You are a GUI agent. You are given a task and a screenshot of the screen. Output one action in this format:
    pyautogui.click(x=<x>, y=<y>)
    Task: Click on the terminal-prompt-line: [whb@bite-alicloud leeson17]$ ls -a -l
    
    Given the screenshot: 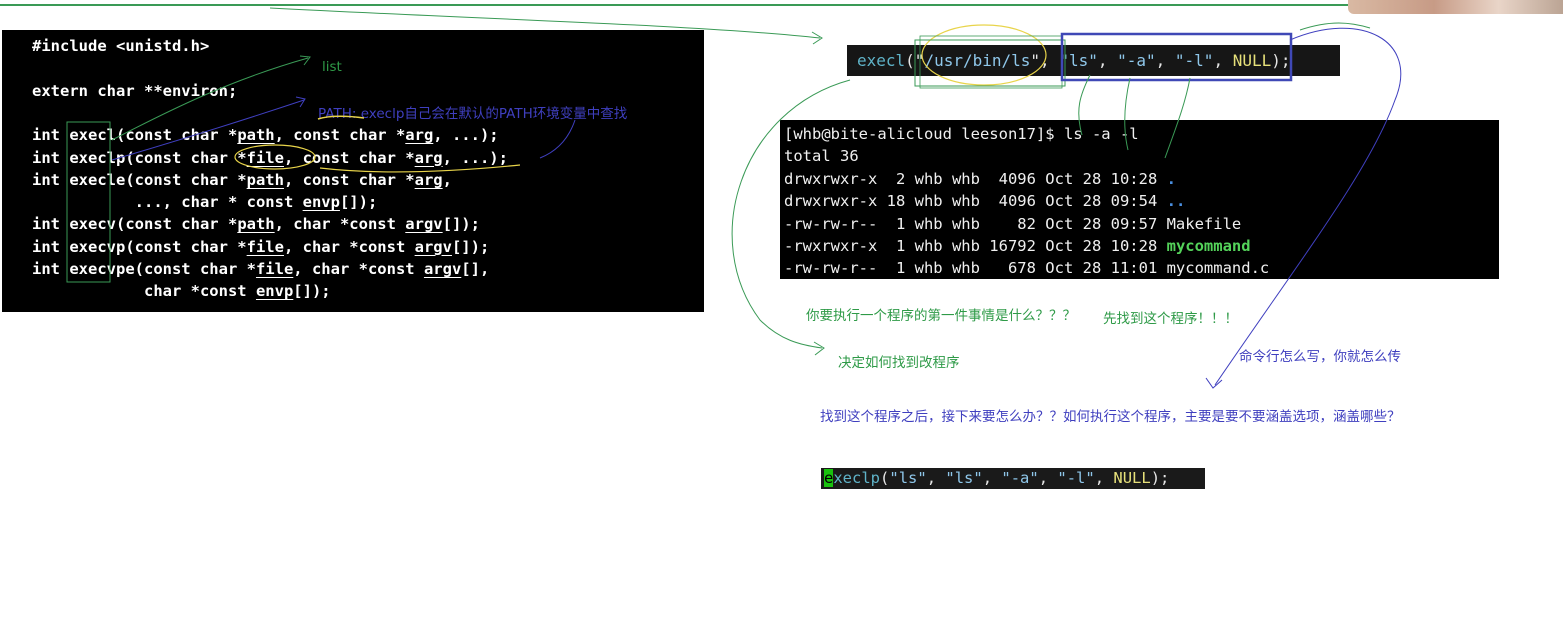 What is the action you would take?
    pyautogui.click(x=961, y=134)
    